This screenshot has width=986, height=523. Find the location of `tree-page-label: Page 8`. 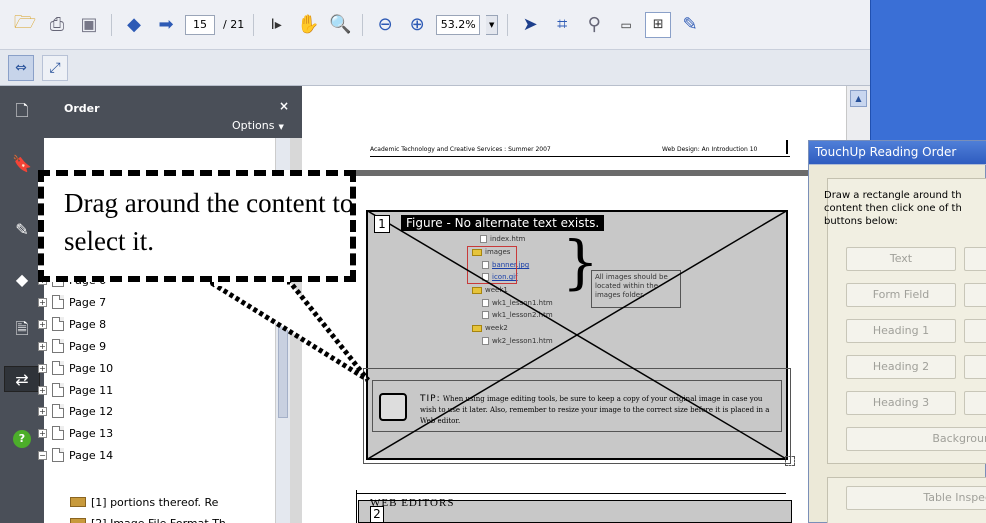

tree-page-label: Page 8 is located at coordinates (88, 324).